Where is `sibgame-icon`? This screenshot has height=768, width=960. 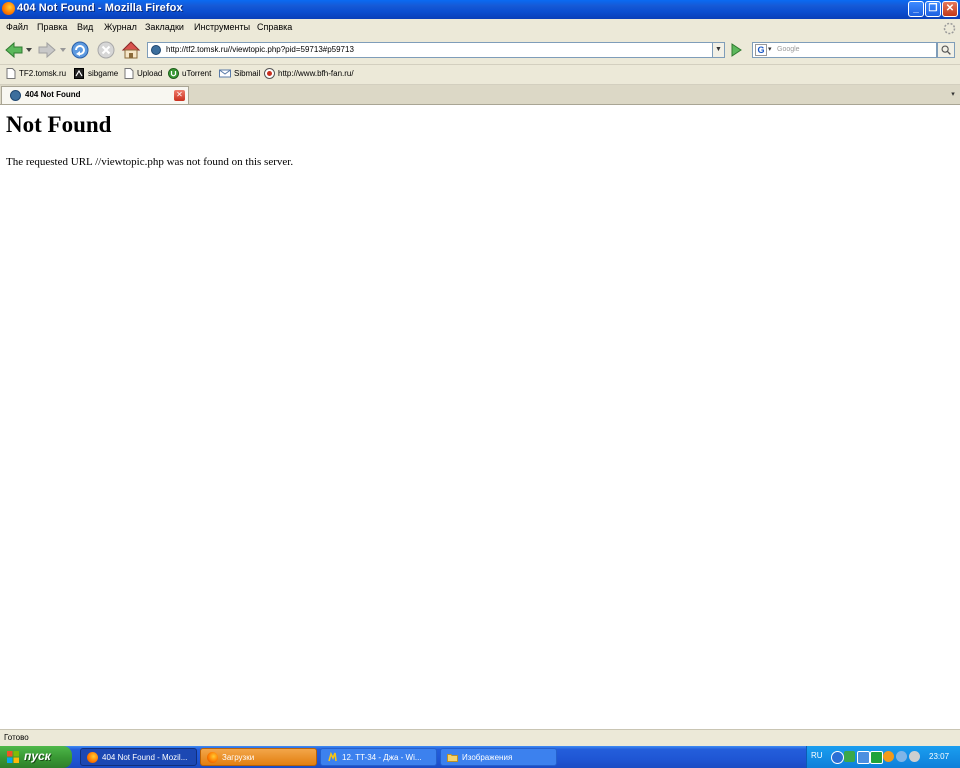 sibgame-icon is located at coordinates (79, 73).